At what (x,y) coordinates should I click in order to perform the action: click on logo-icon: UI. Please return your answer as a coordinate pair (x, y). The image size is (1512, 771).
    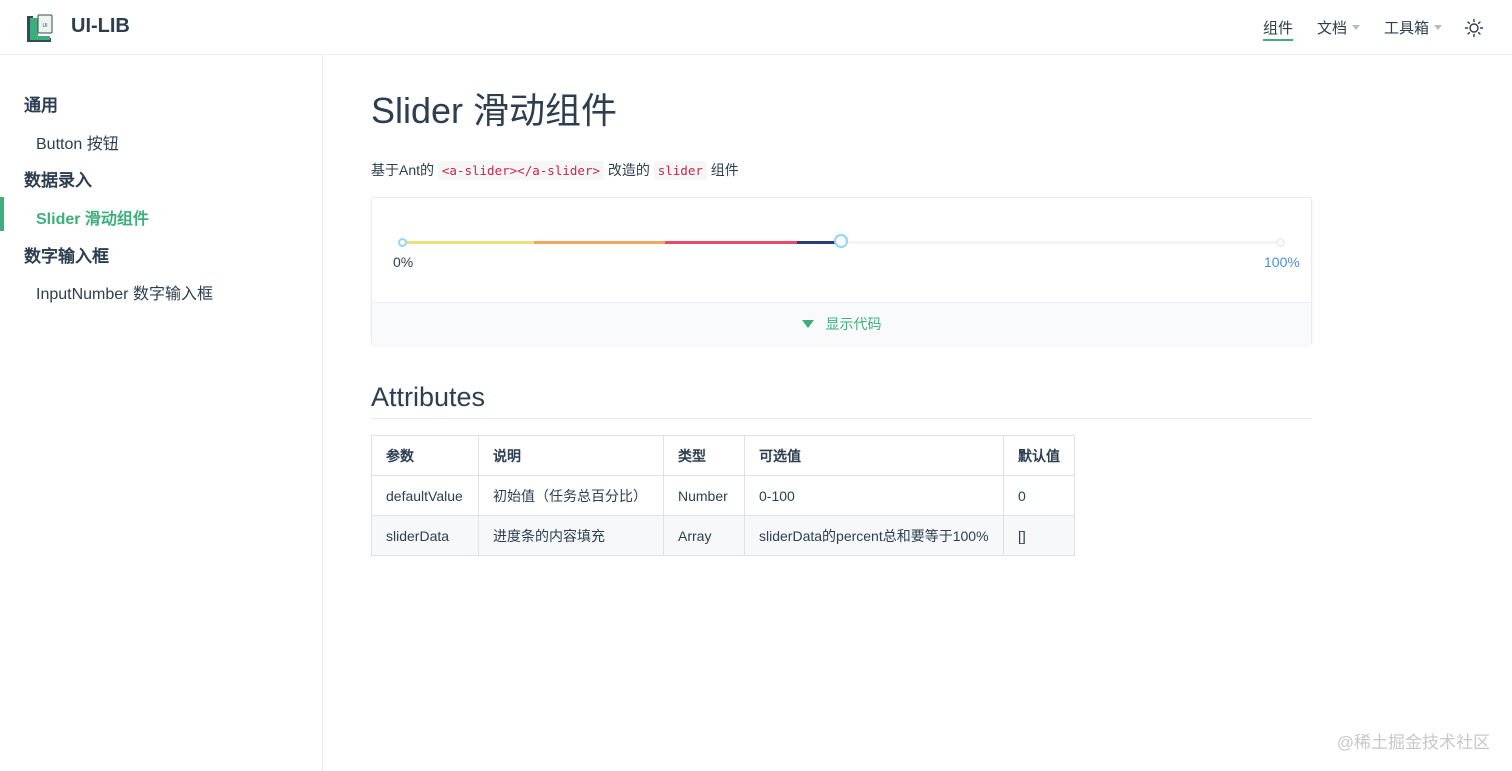
    Looking at the image, I should click on (40, 28).